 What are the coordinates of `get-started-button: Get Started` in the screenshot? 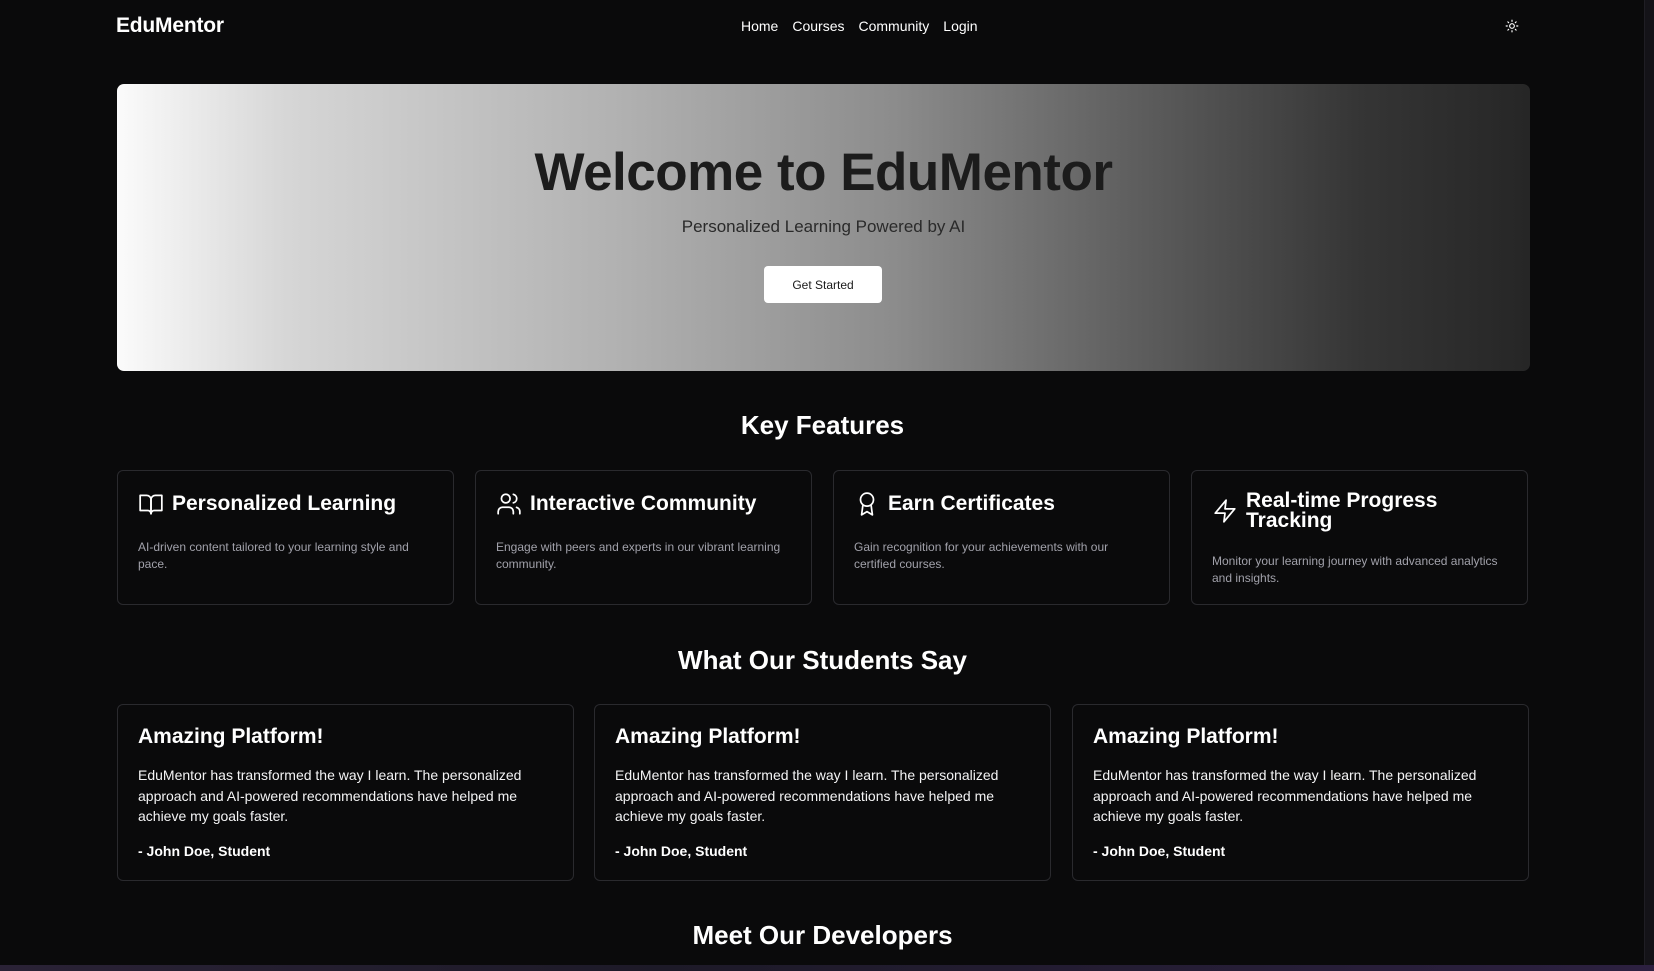 It's located at (823, 284).